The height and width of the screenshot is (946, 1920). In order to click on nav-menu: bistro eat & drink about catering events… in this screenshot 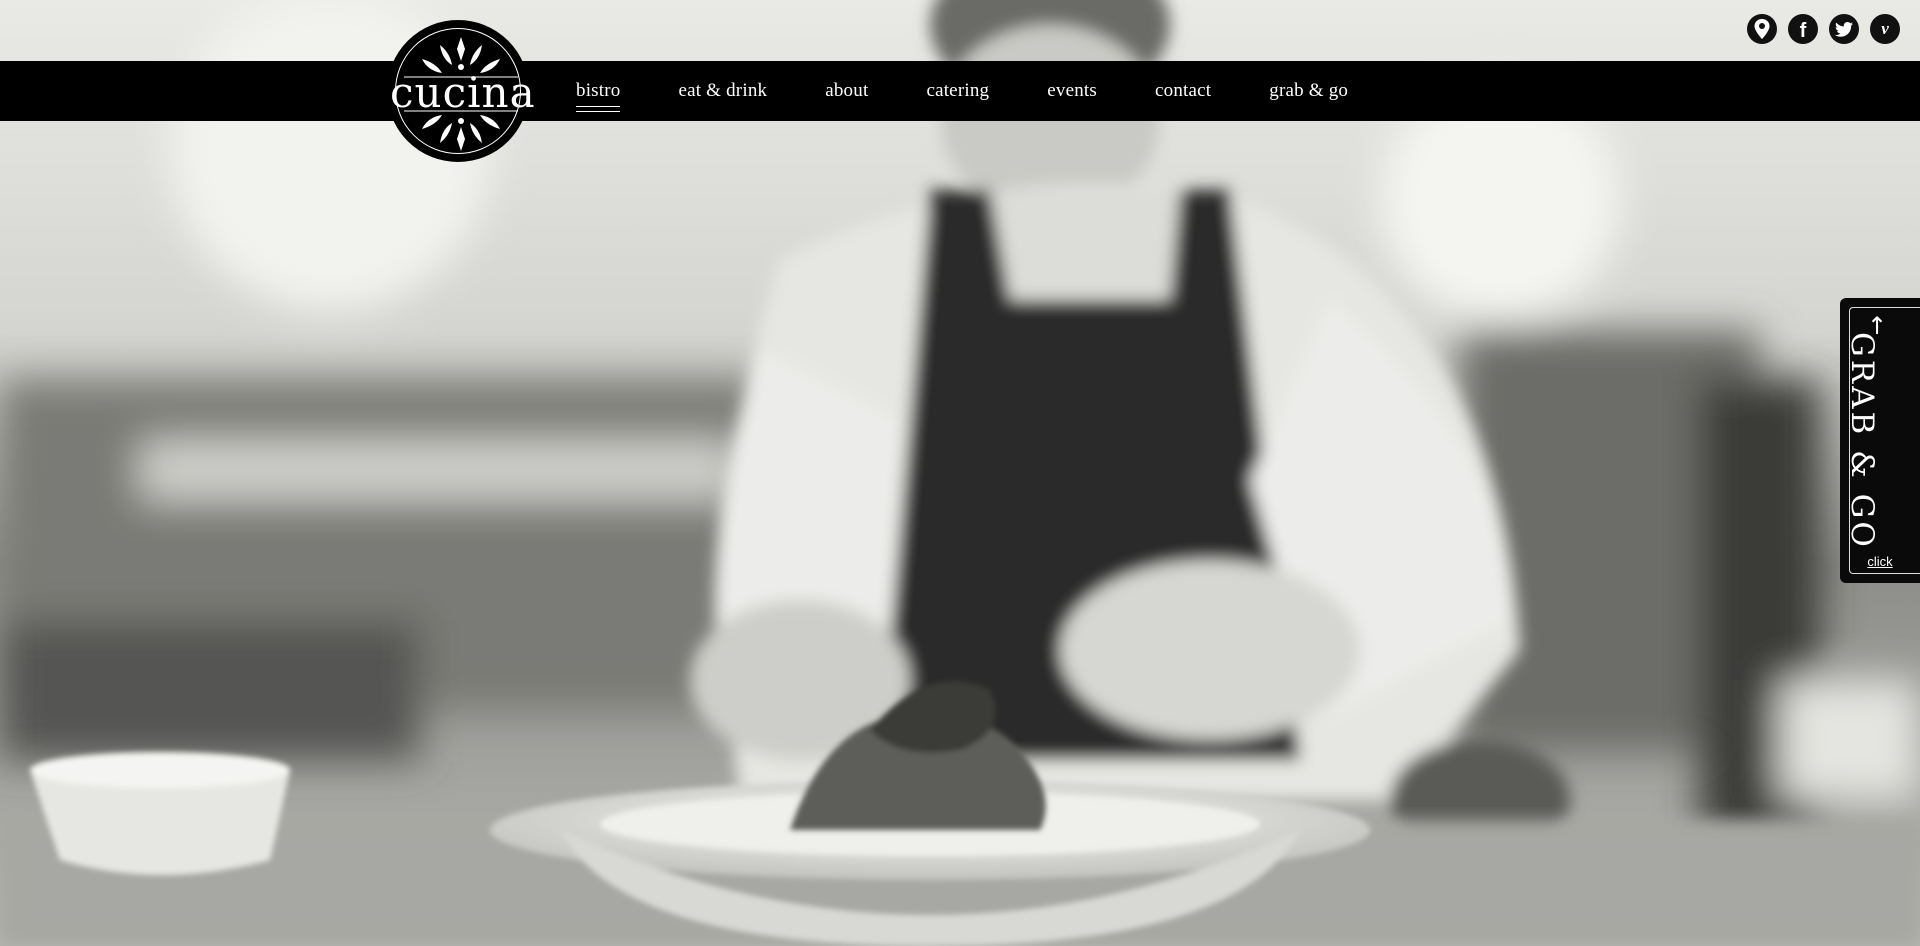, I will do `click(991, 91)`.